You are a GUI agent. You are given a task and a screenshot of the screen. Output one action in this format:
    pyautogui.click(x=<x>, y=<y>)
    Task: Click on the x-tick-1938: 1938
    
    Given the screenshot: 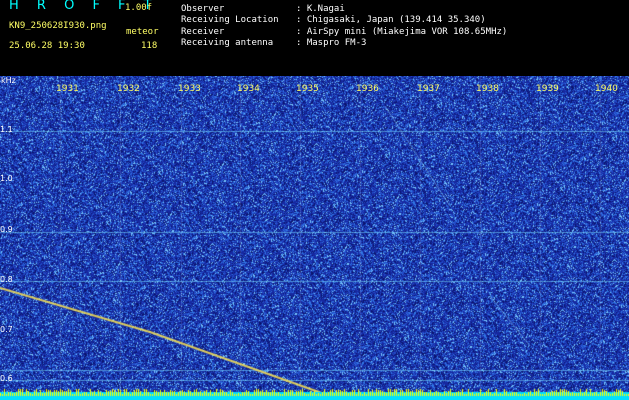 What is the action you would take?
    pyautogui.click(x=487, y=89)
    